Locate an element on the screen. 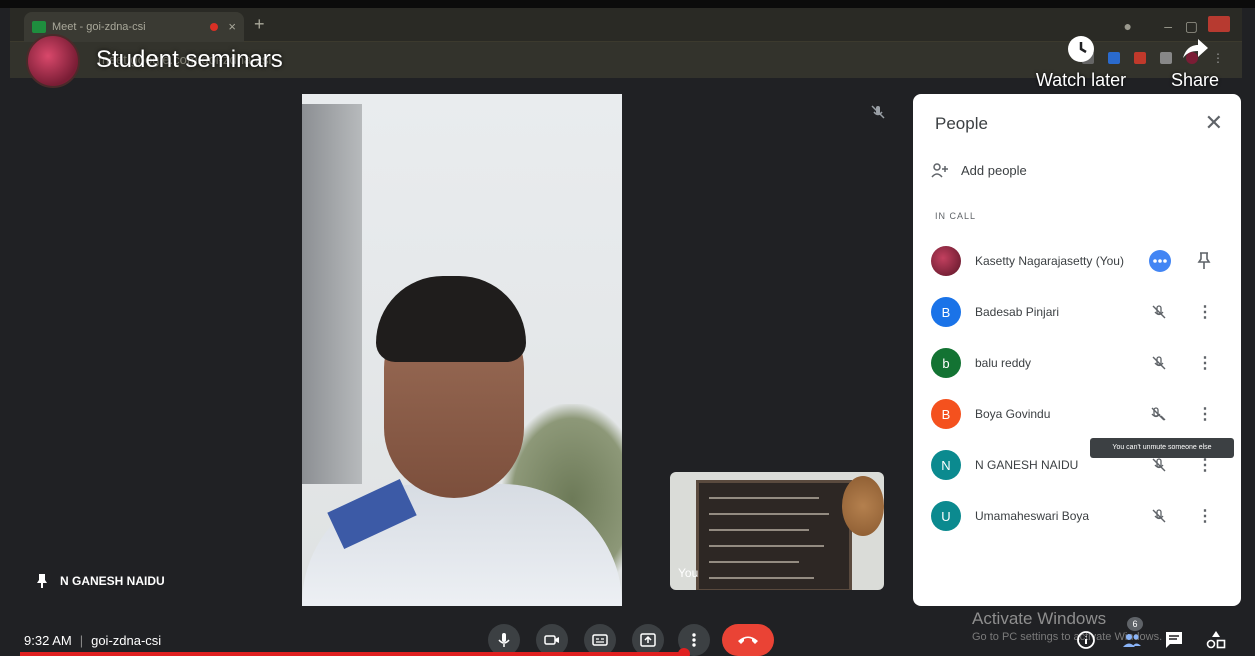  window-close-button is located at coordinates (1219, 24).